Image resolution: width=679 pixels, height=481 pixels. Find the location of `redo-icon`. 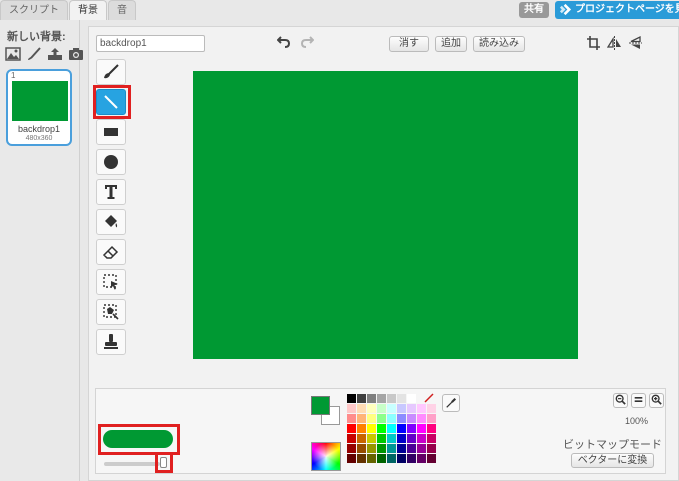

redo-icon is located at coordinates (307, 41).